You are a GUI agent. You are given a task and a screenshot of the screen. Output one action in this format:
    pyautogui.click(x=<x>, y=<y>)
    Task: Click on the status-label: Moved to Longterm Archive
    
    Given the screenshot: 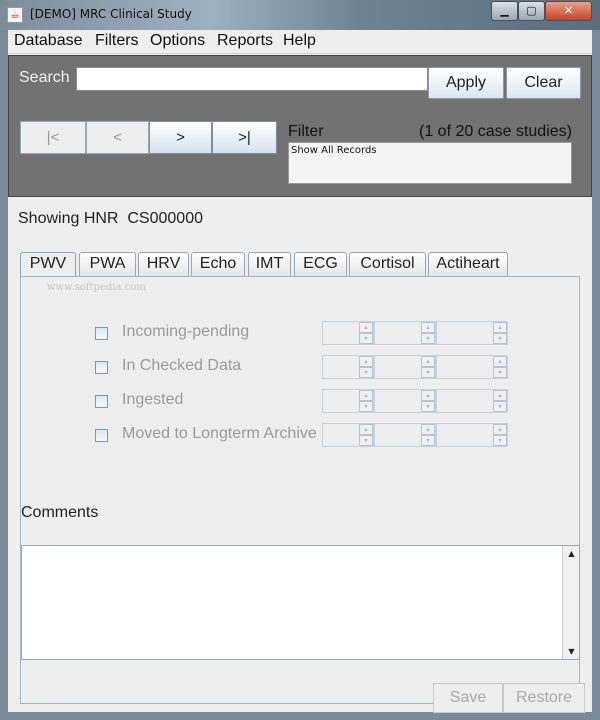 What is the action you would take?
    pyautogui.click(x=219, y=433)
    